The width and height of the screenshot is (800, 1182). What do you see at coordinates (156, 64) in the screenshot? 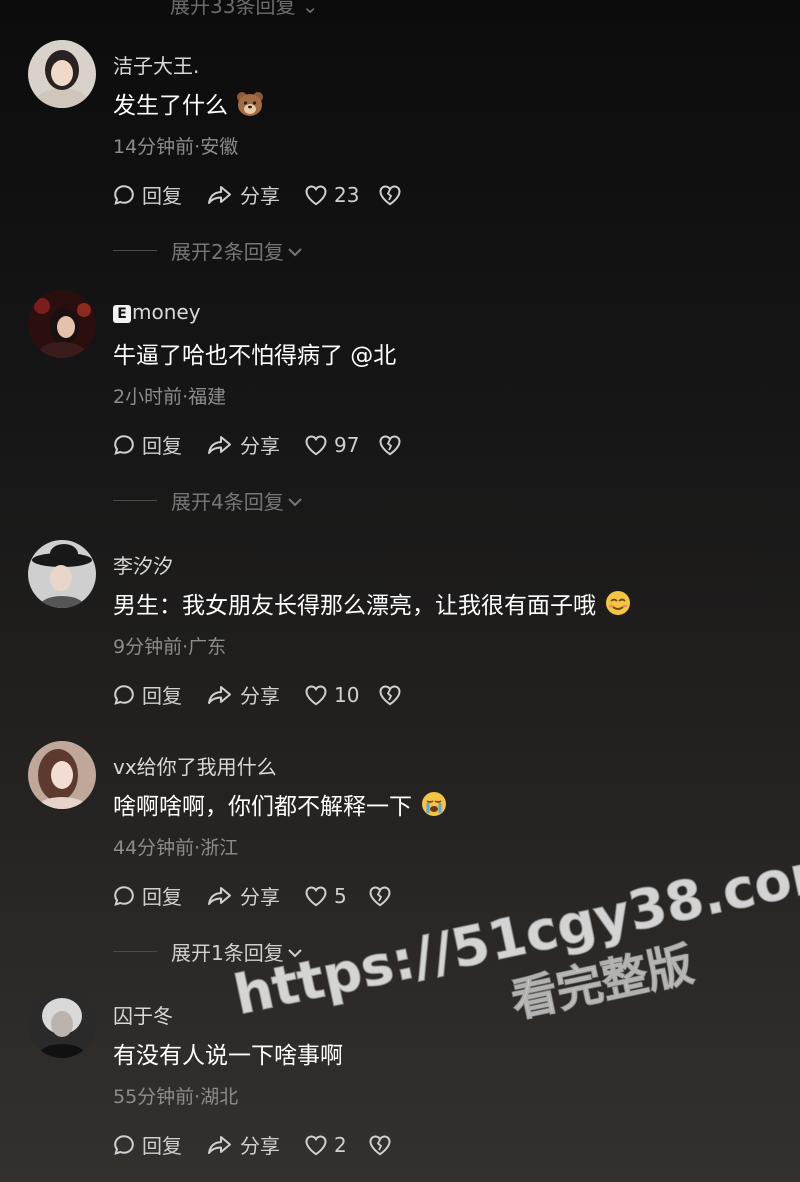
I see `username: 洁子大王.` at bounding box center [156, 64].